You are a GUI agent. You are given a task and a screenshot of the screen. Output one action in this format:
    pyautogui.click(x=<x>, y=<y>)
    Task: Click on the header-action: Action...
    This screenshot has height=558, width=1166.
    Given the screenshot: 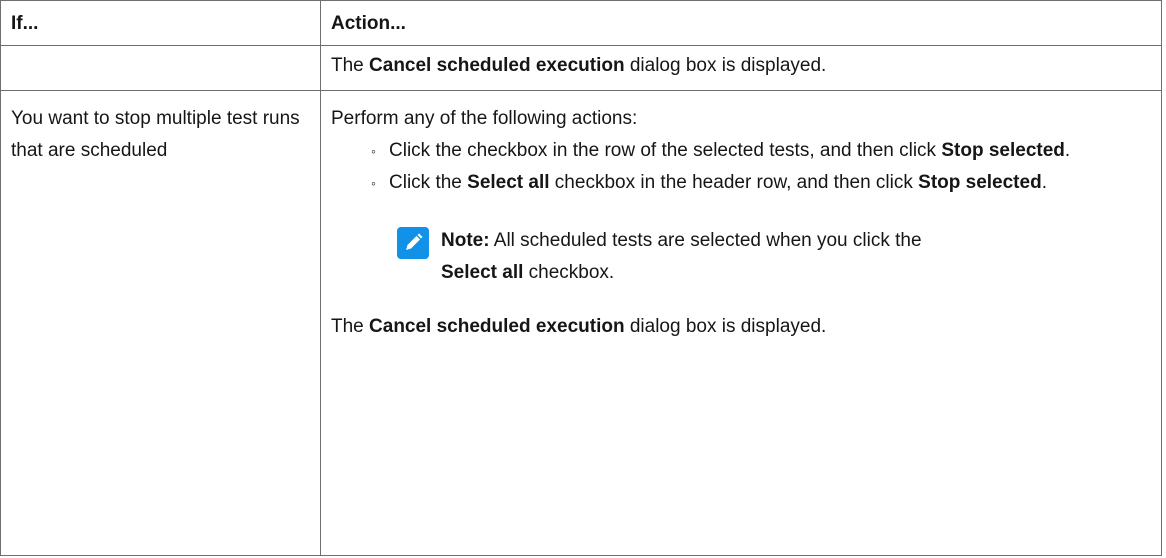 What is the action you would take?
    pyautogui.click(x=741, y=23)
    